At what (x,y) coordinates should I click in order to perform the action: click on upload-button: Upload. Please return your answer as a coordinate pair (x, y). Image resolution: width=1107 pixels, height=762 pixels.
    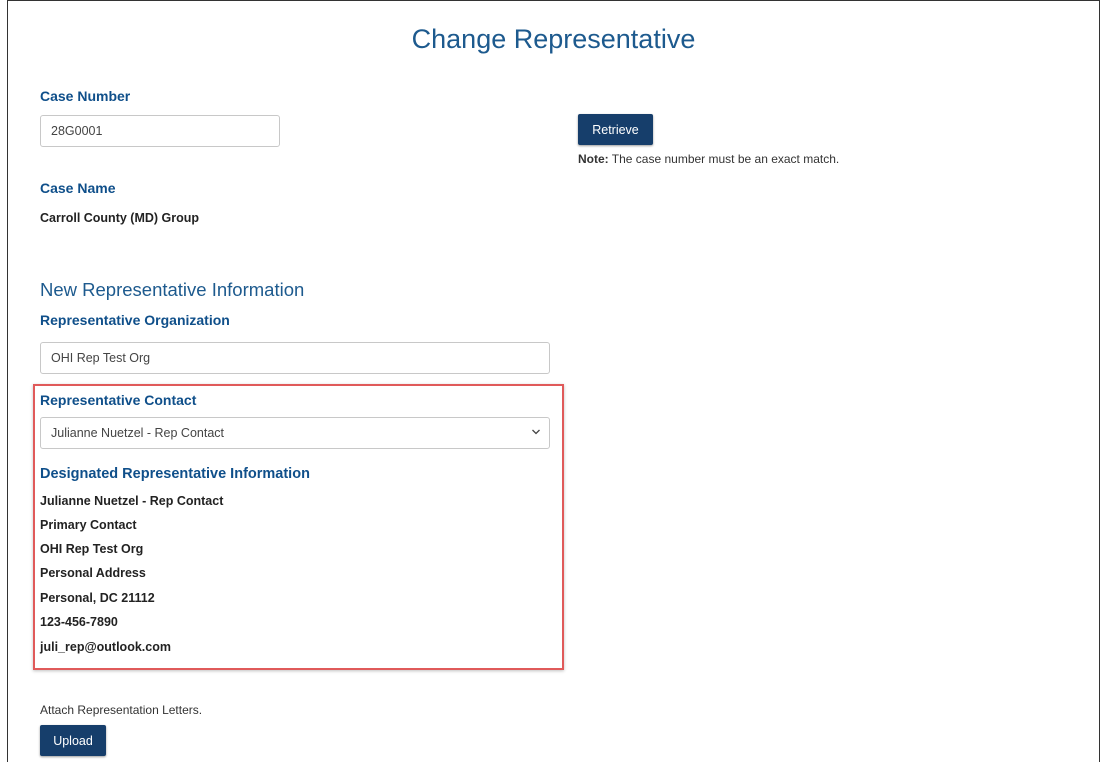
    Looking at the image, I should click on (73, 740).